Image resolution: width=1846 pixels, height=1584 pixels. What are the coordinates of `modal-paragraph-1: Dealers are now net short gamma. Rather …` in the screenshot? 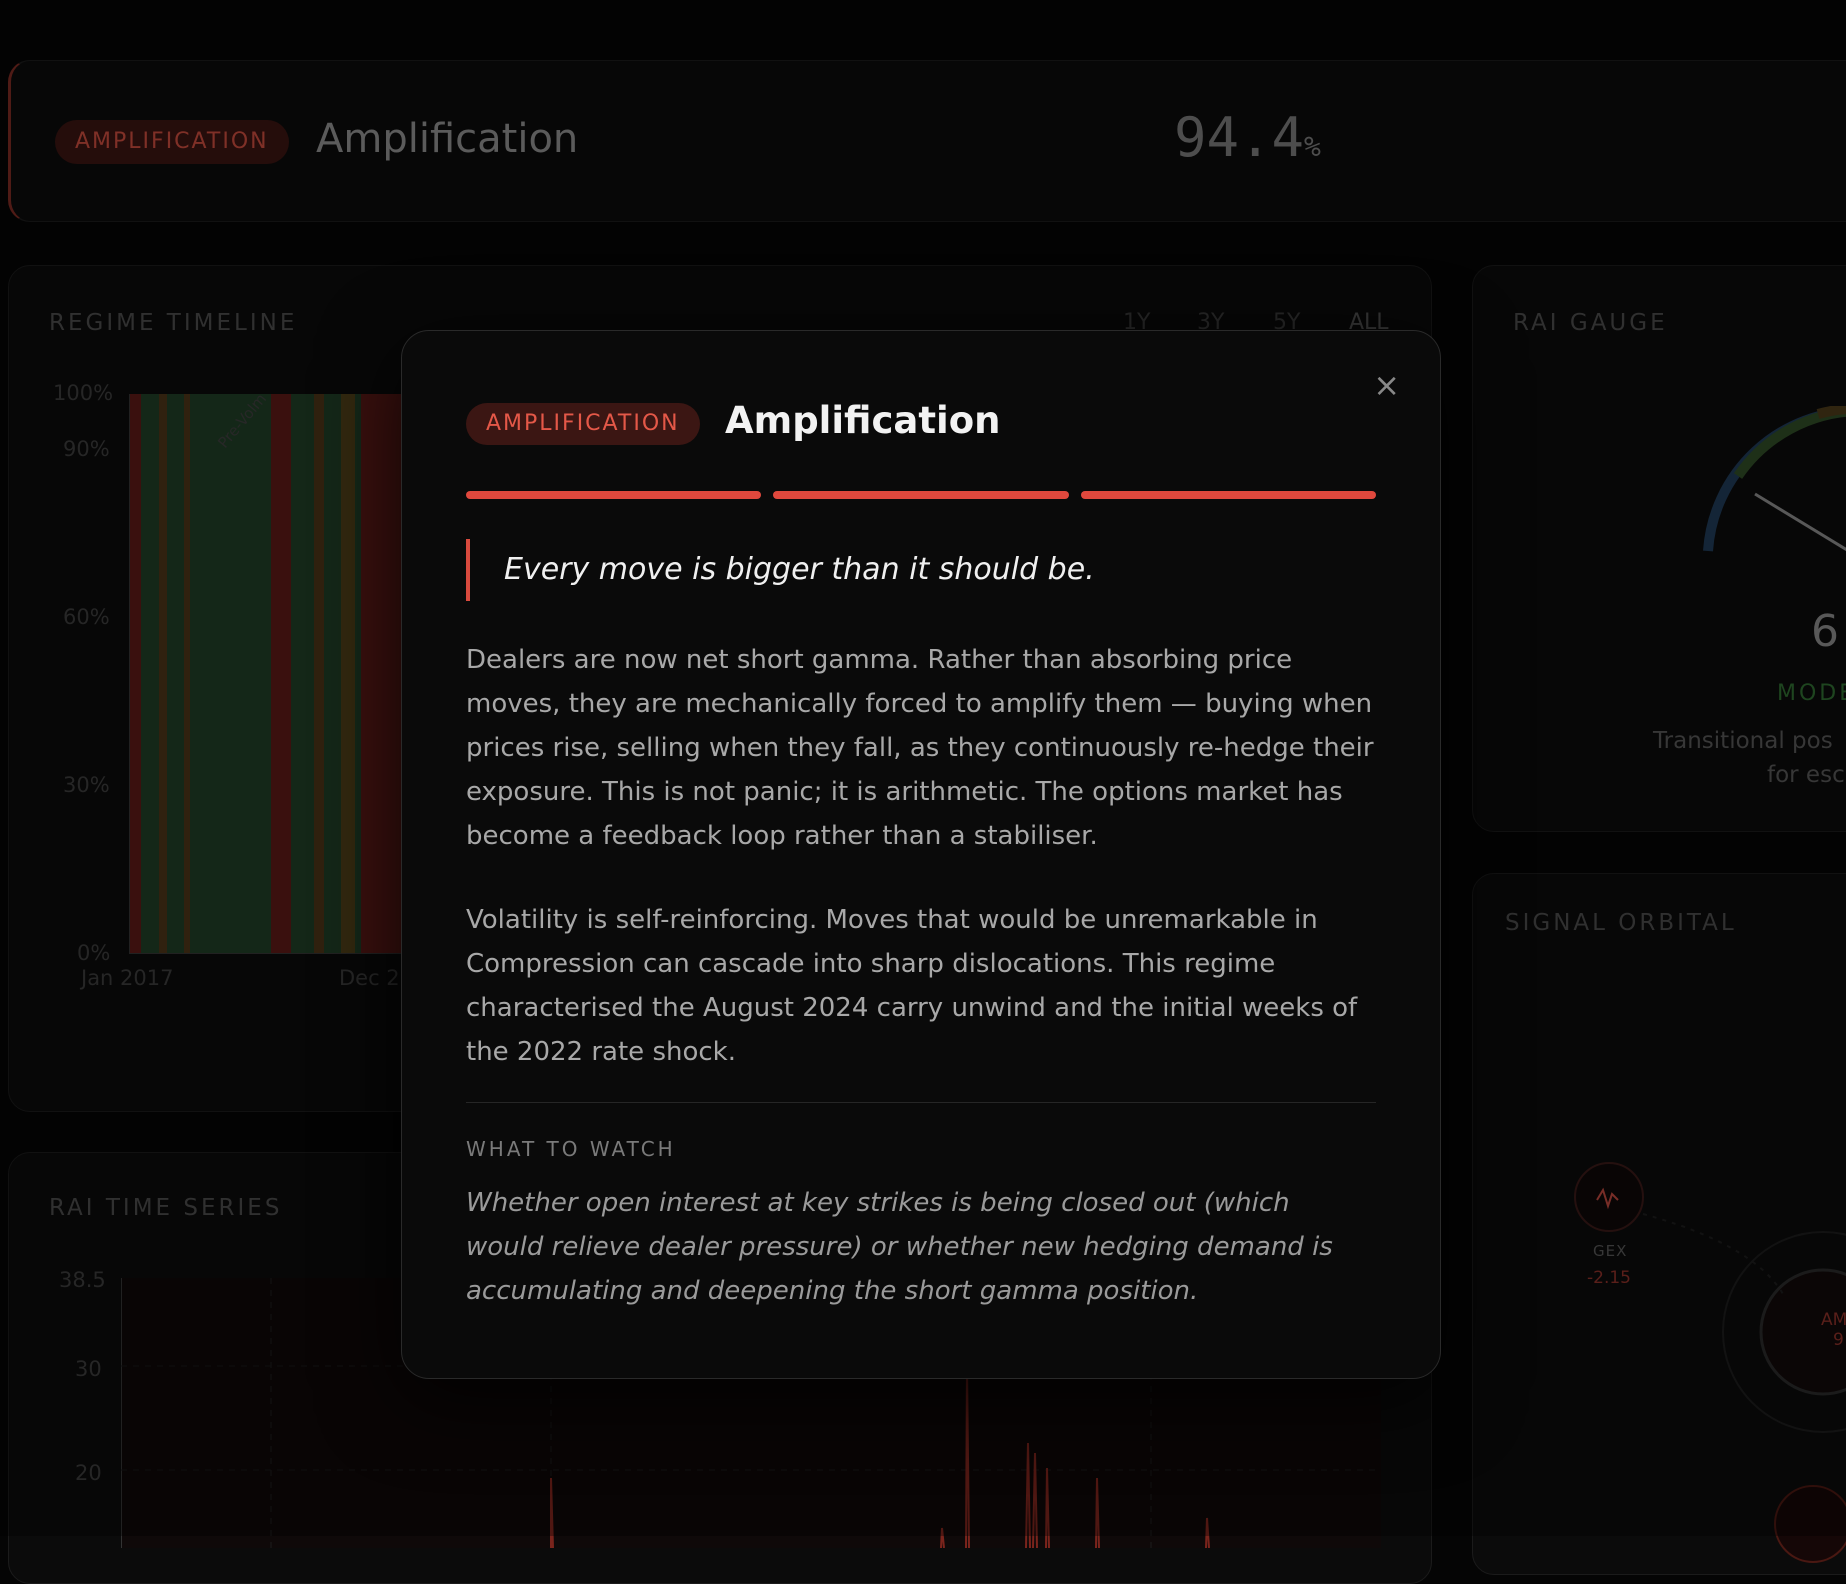 It's located at (920, 748).